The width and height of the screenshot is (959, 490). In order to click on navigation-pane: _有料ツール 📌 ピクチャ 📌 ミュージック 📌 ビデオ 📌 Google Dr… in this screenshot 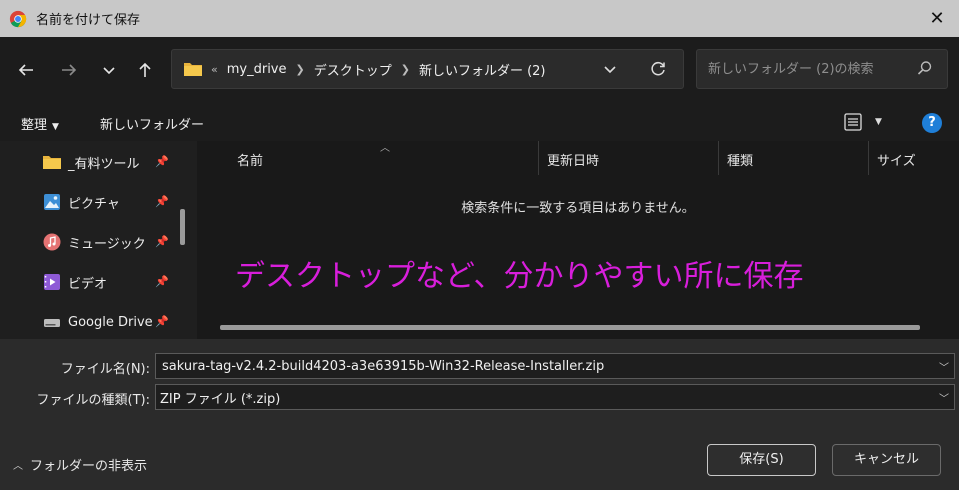, I will do `click(98, 240)`.